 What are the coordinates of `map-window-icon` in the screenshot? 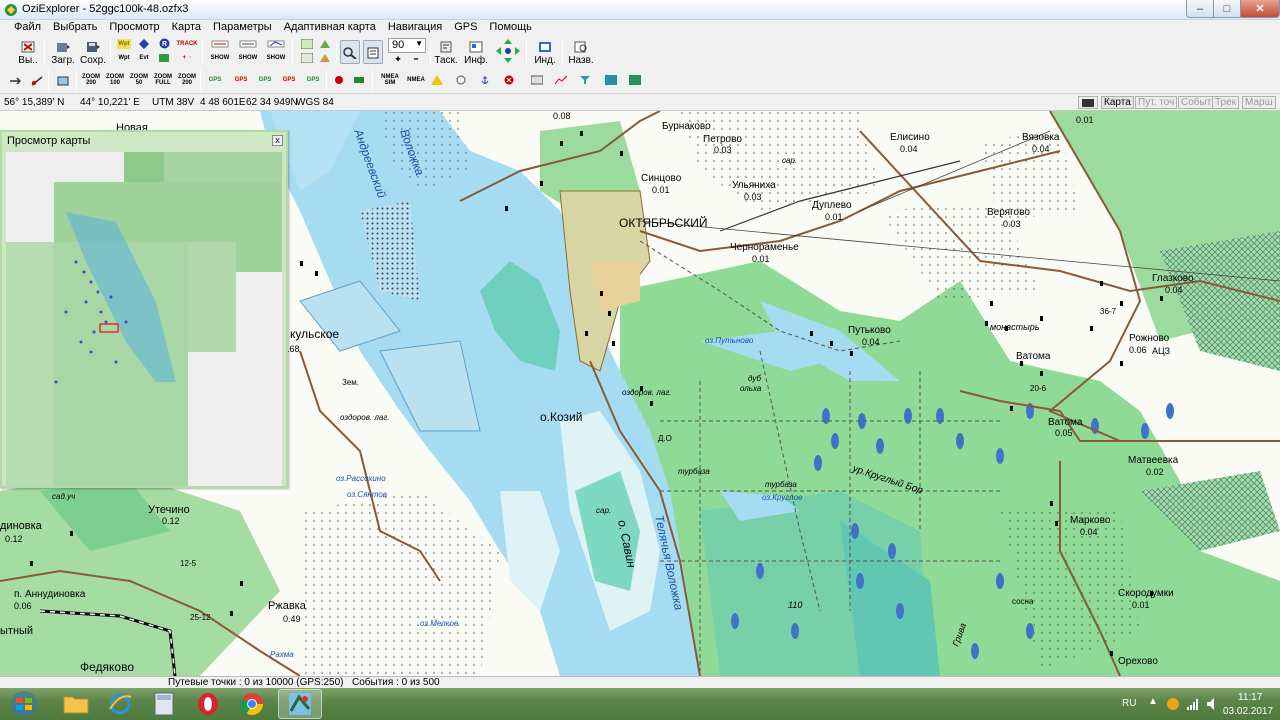 It's located at (63, 81).